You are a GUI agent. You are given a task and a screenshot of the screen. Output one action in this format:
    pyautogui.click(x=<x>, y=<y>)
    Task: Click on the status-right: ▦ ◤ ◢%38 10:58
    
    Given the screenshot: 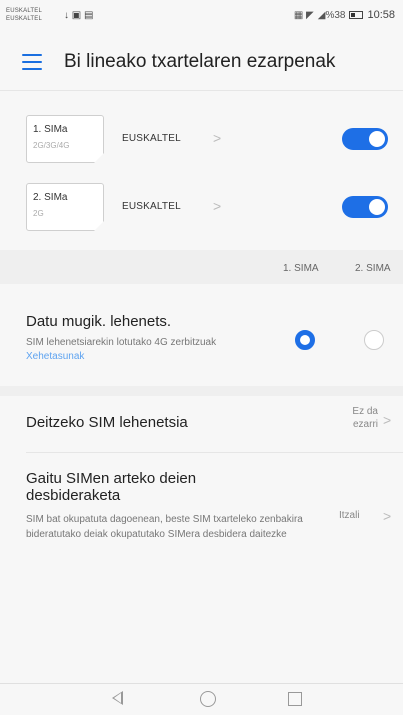 What is the action you would take?
    pyautogui.click(x=344, y=15)
    